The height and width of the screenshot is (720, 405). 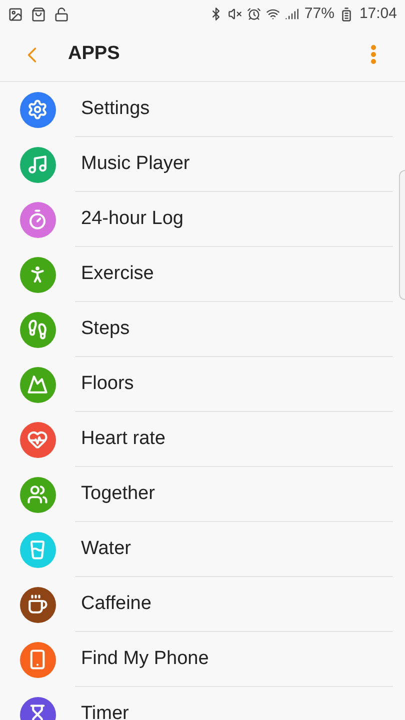 What do you see at coordinates (105, 711) in the screenshot?
I see `app-label: Timer` at bounding box center [105, 711].